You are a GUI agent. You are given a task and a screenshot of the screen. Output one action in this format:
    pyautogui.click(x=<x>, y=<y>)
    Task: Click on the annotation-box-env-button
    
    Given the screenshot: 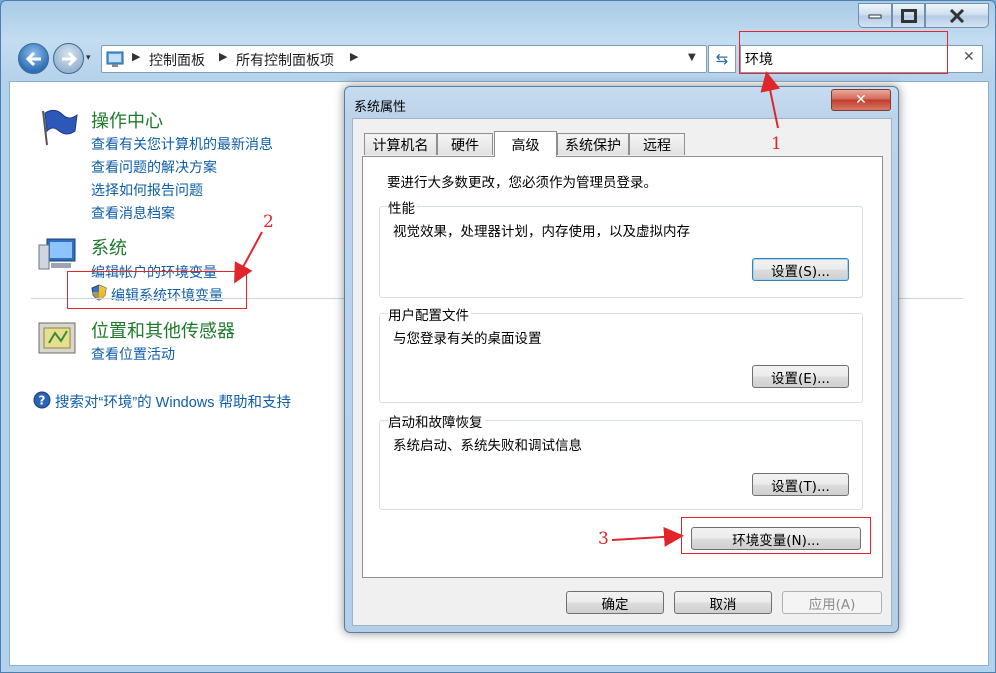 What is the action you would take?
    pyautogui.click(x=776, y=535)
    